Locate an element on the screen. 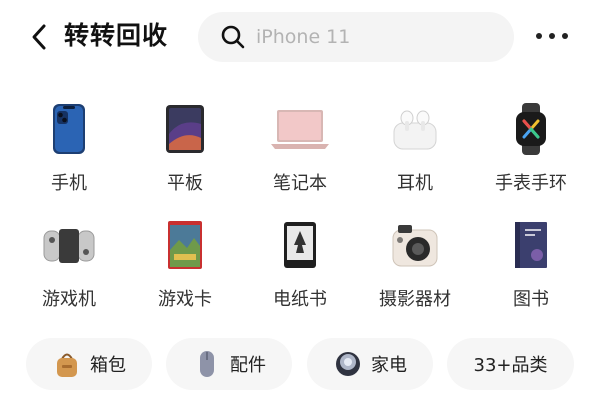  pill-bags: 箱包 is located at coordinates (89, 364).